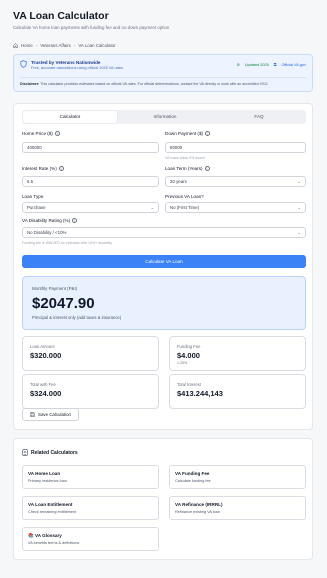  Describe the element at coordinates (235, 147) in the screenshot. I see `down-payment-input: 80000` at that location.